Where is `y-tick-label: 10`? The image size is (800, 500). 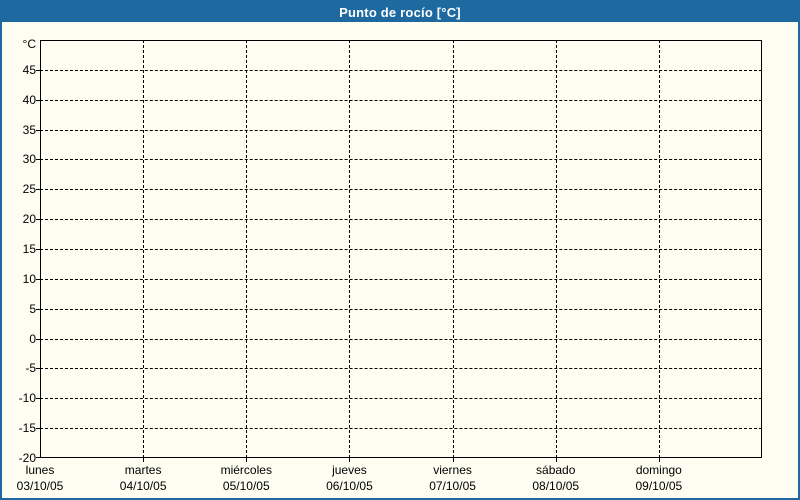 y-tick-label: 10 is located at coordinates (29, 278).